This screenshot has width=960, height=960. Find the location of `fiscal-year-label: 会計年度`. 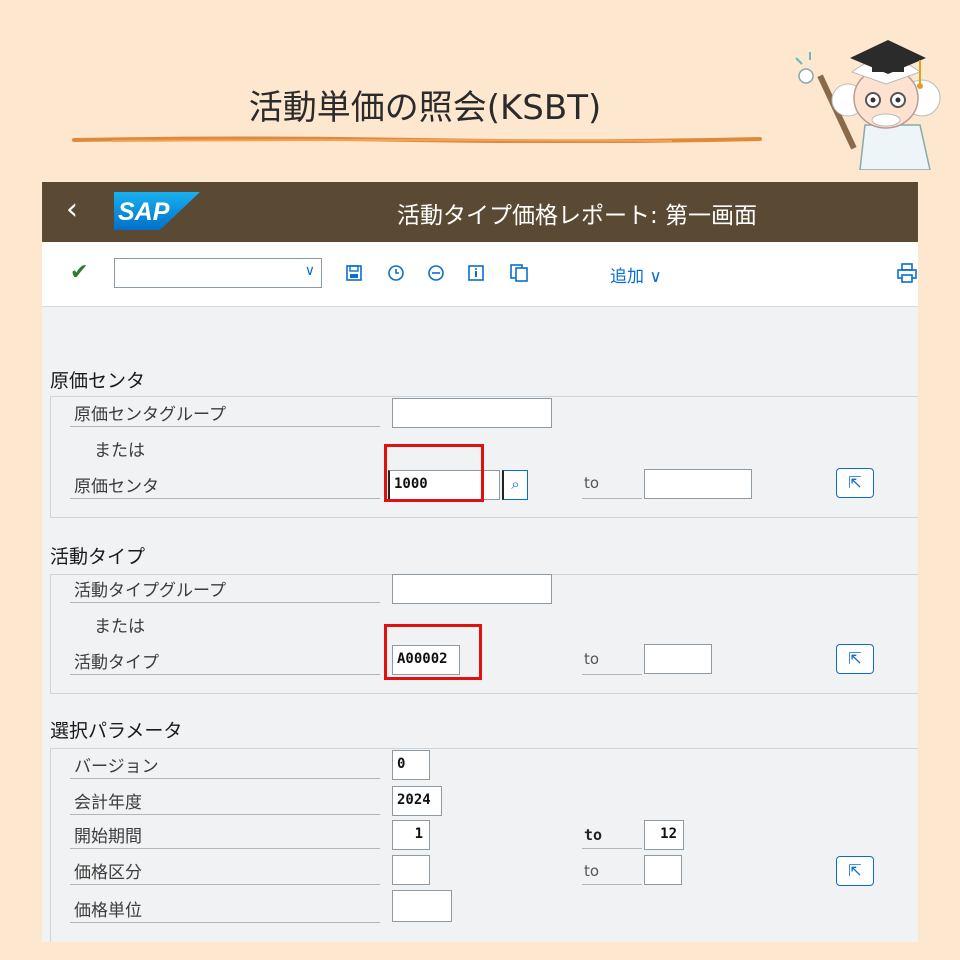

fiscal-year-label: 会計年度 is located at coordinates (108, 803).